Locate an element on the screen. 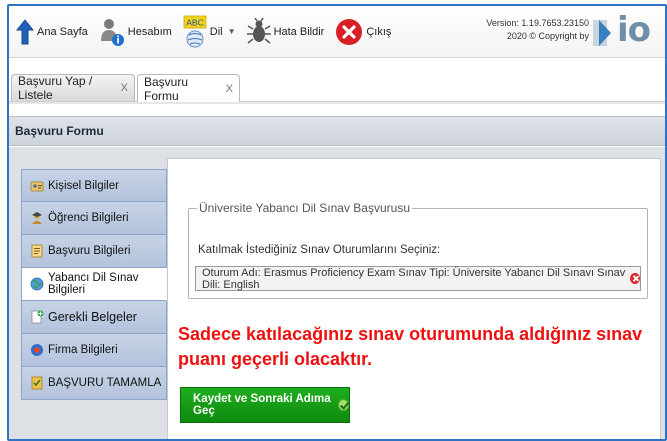 This screenshot has height=441, width=667. step-complete-application: BAŞVURU TAMAMLA is located at coordinates (94, 383).